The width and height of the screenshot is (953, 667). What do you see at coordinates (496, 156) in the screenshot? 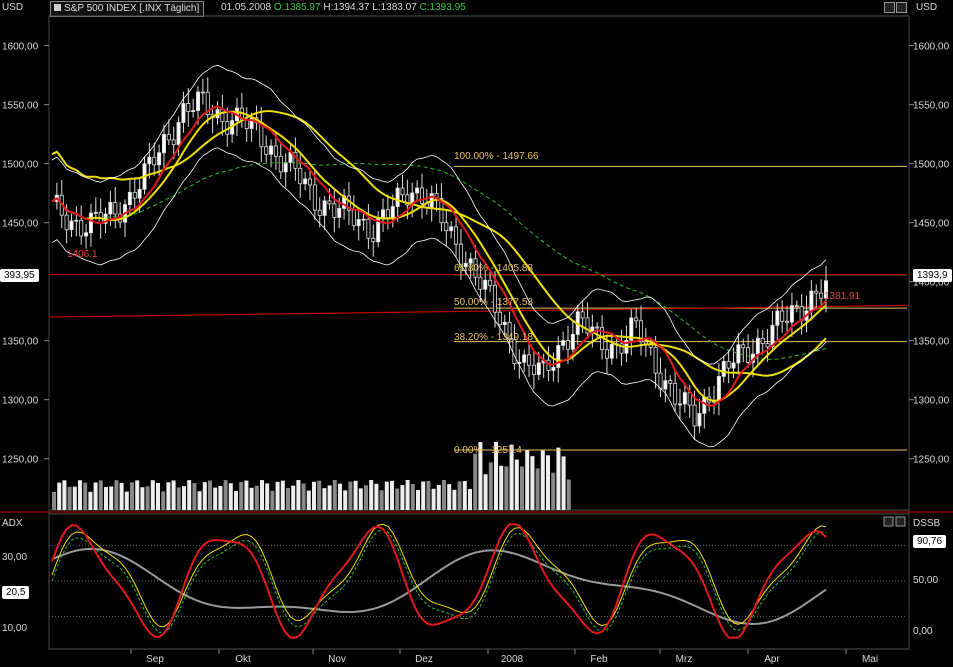
I see `fib-label-100: 100.00% - 1497.66` at bounding box center [496, 156].